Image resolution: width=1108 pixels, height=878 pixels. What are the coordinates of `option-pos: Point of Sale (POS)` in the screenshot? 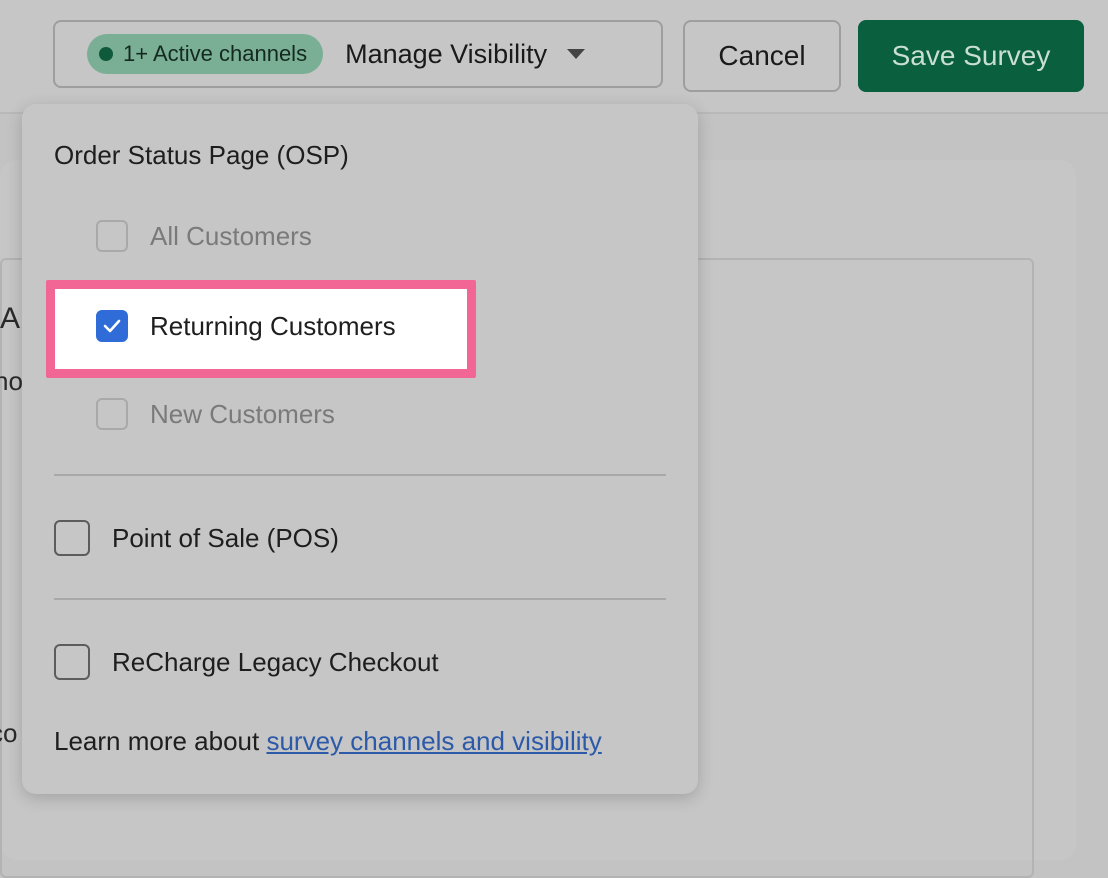 It's located at (196, 538).